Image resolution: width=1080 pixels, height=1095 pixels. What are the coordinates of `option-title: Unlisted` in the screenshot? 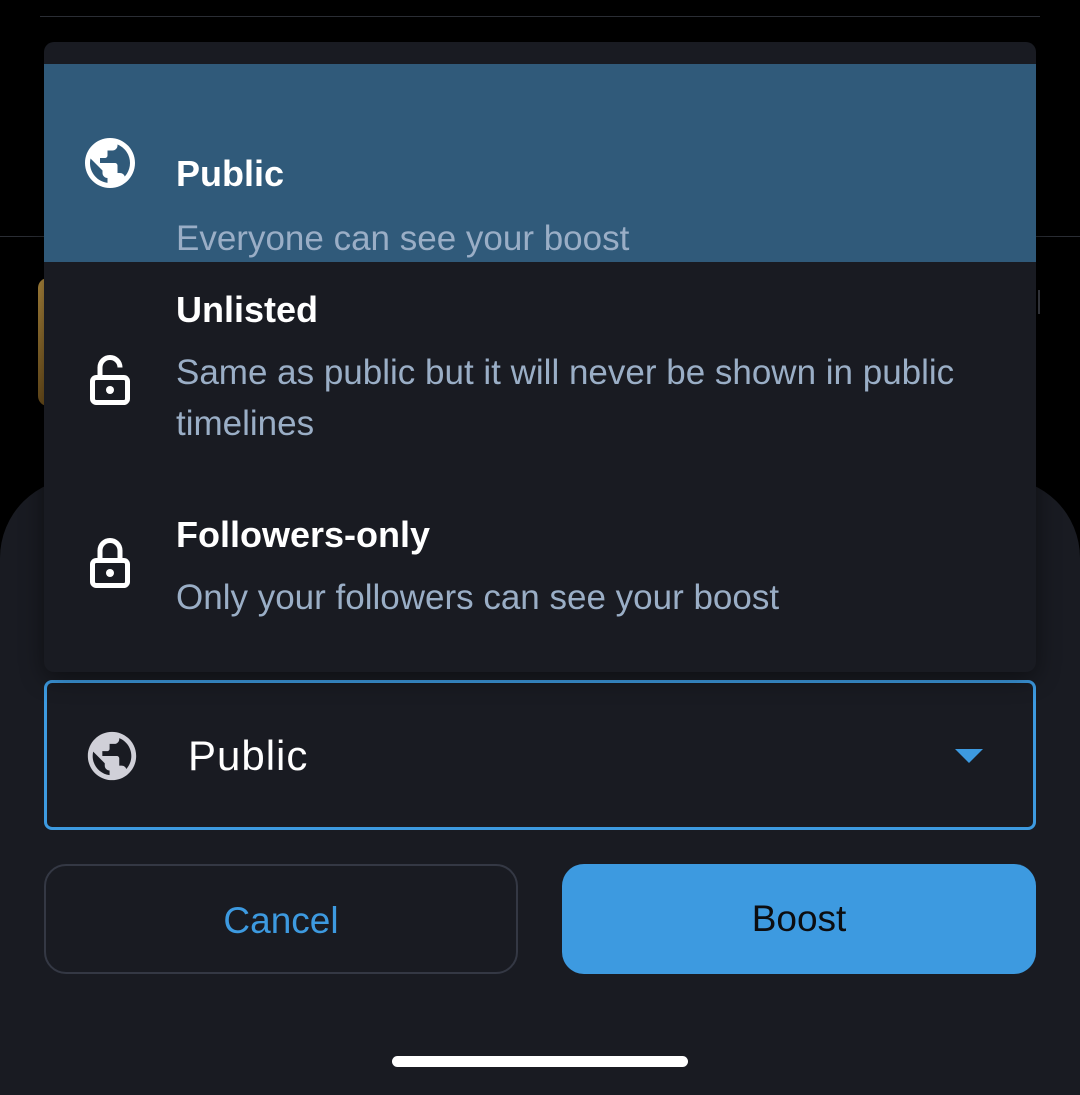 It's located at (247, 309).